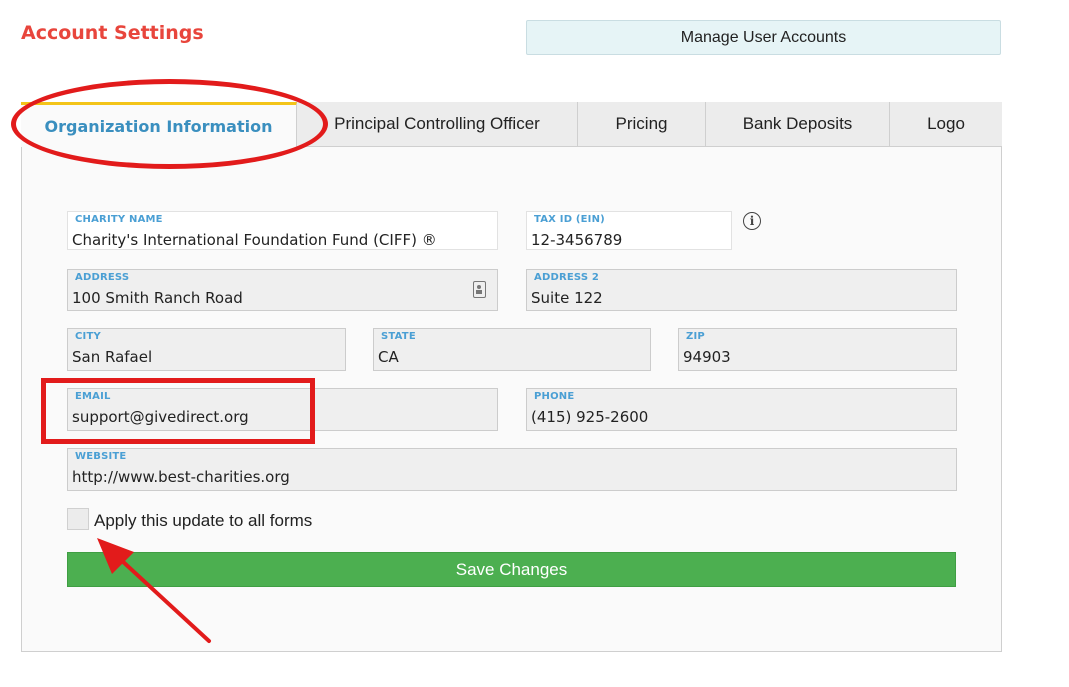  Describe the element at coordinates (817, 349) in the screenshot. I see `zip-field: ZIP 94903` at that location.